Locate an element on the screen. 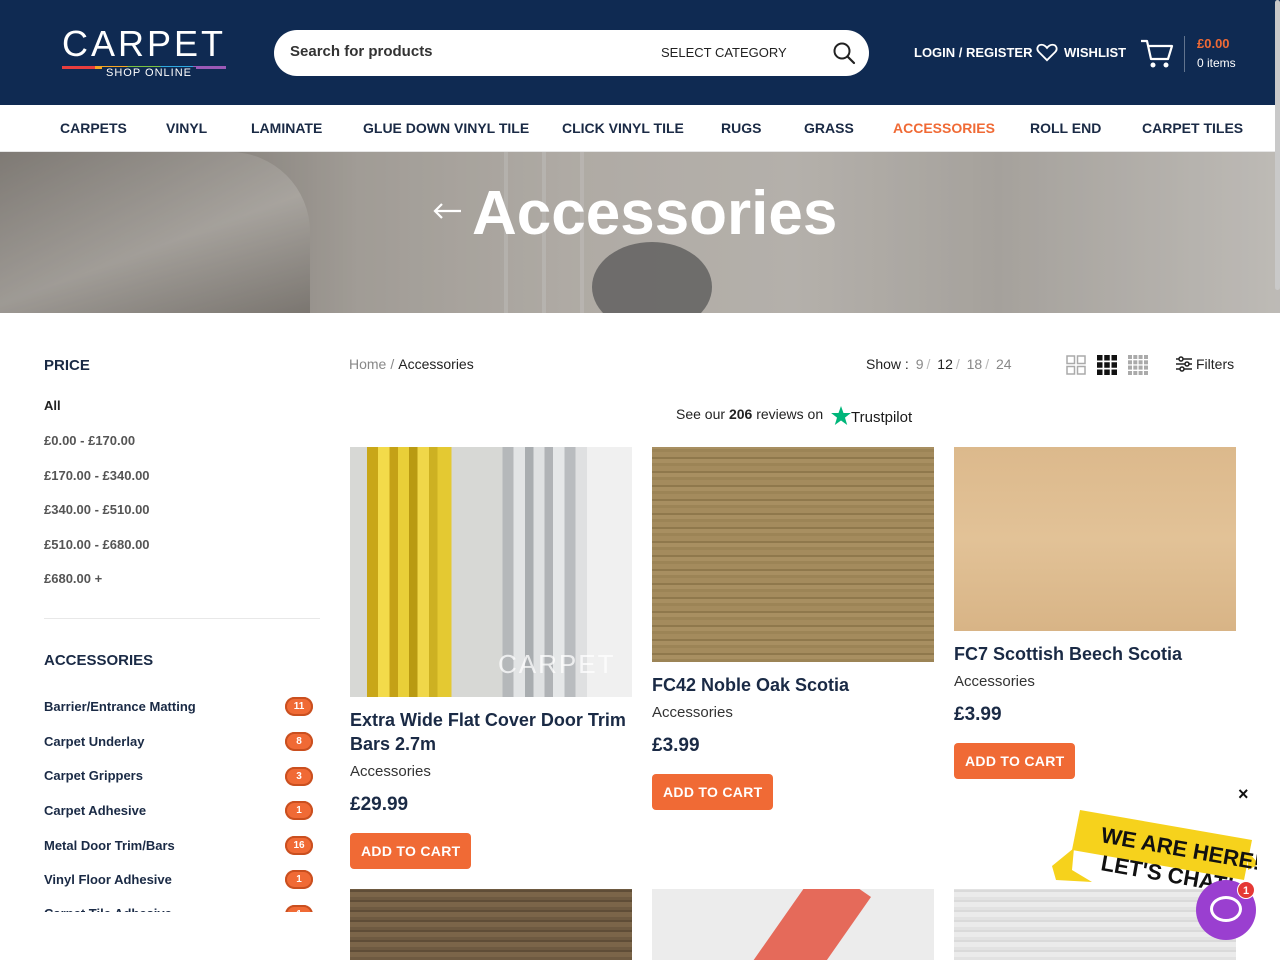 The width and height of the screenshot is (1280, 960). product-title: FC7 Scottish Beech Scotia is located at coordinates (1095, 654).